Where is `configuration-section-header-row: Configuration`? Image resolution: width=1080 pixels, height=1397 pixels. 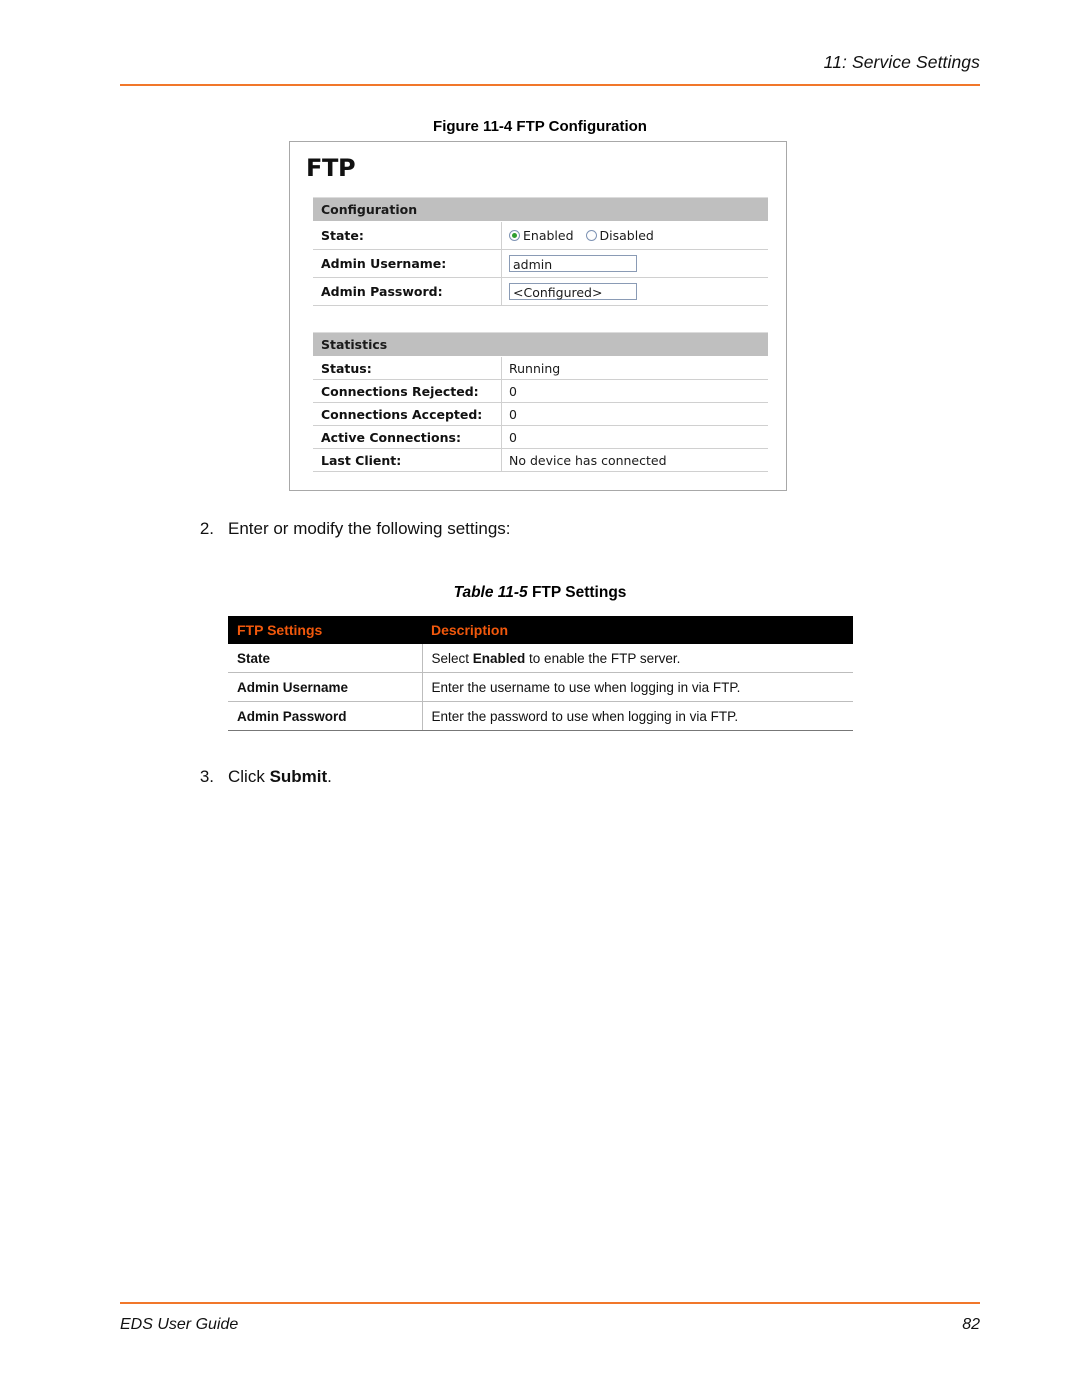 configuration-section-header-row: Configuration is located at coordinates (540, 209).